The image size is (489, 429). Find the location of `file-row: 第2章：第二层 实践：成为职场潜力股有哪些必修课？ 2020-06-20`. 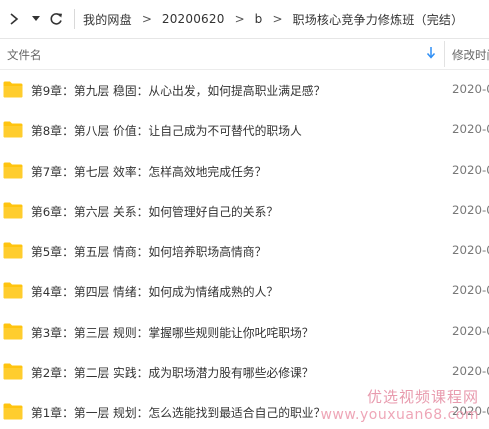

file-row: 第2章：第二层 实践：成为职场潜力股有哪些必修课？ 2020-06-20 is located at coordinates (244, 372).